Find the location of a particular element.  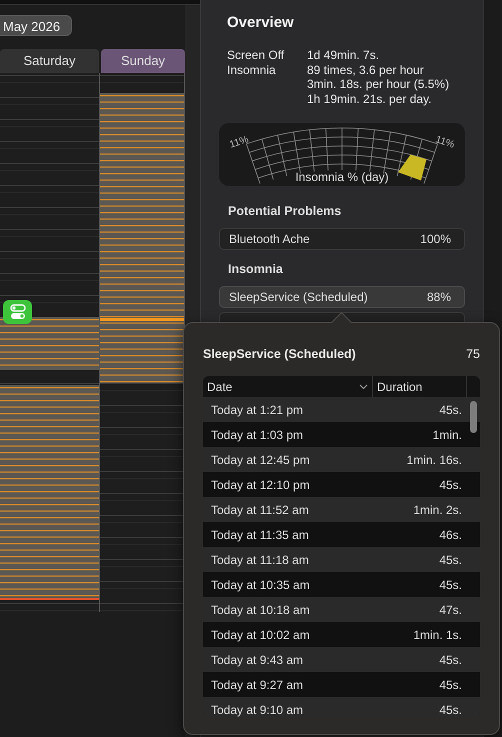

date-cell: Today at 9:27 am is located at coordinates (257, 685).